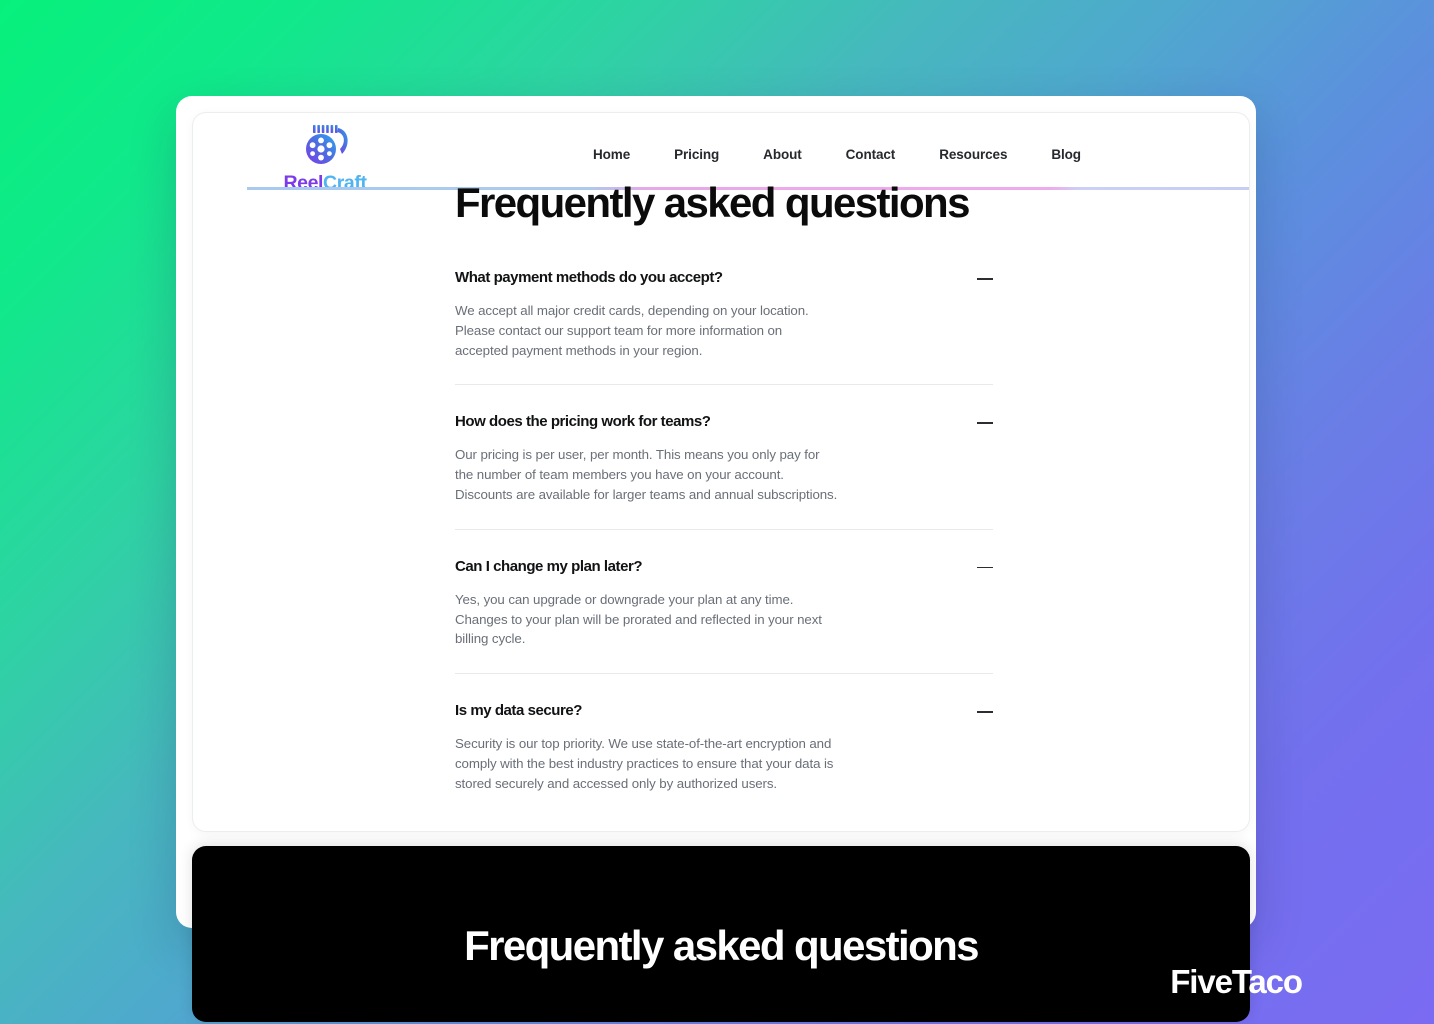 This screenshot has height=1024, width=1434. Describe the element at coordinates (724, 711) in the screenshot. I see `faq-question-row: Is my data secure?` at that location.